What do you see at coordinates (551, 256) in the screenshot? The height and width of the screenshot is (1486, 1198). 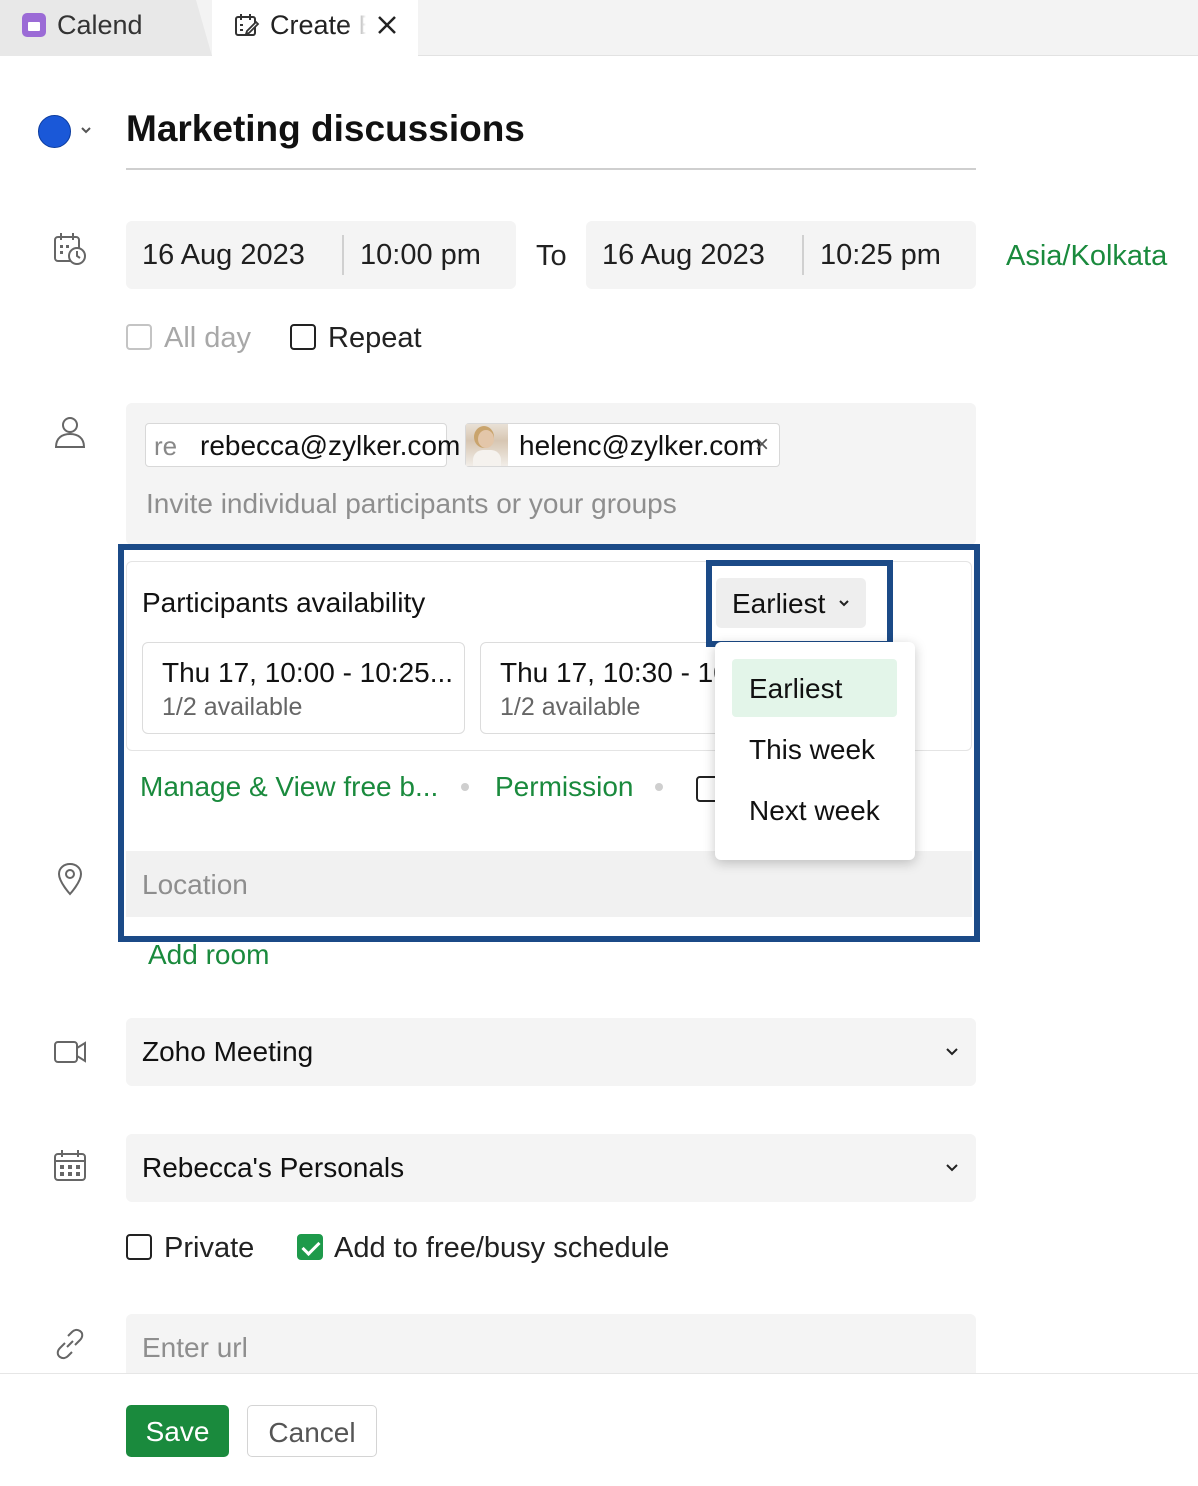 I see `to-label: To` at bounding box center [551, 256].